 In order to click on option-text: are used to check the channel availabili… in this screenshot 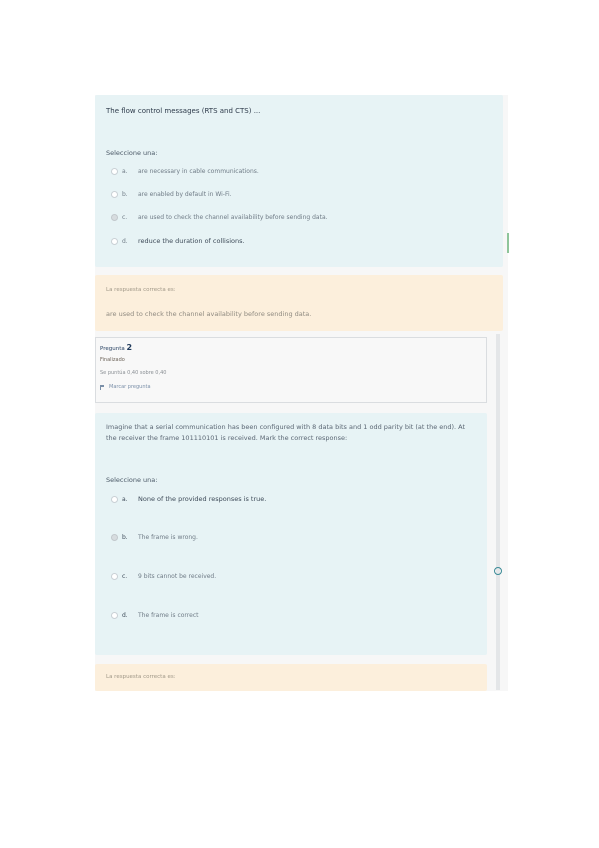, I will do `click(233, 217)`.